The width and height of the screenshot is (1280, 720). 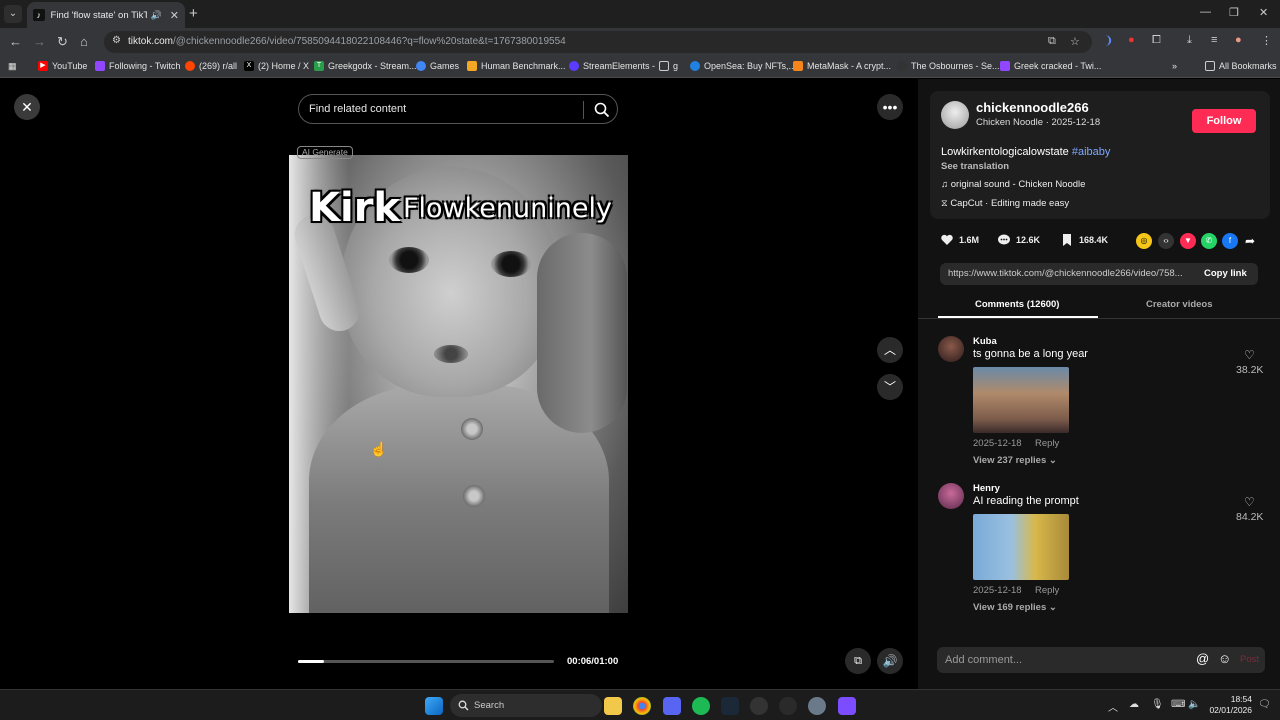 What do you see at coordinates (1238, 40) in the screenshot?
I see `profile-avatar-icon: ●` at bounding box center [1238, 40].